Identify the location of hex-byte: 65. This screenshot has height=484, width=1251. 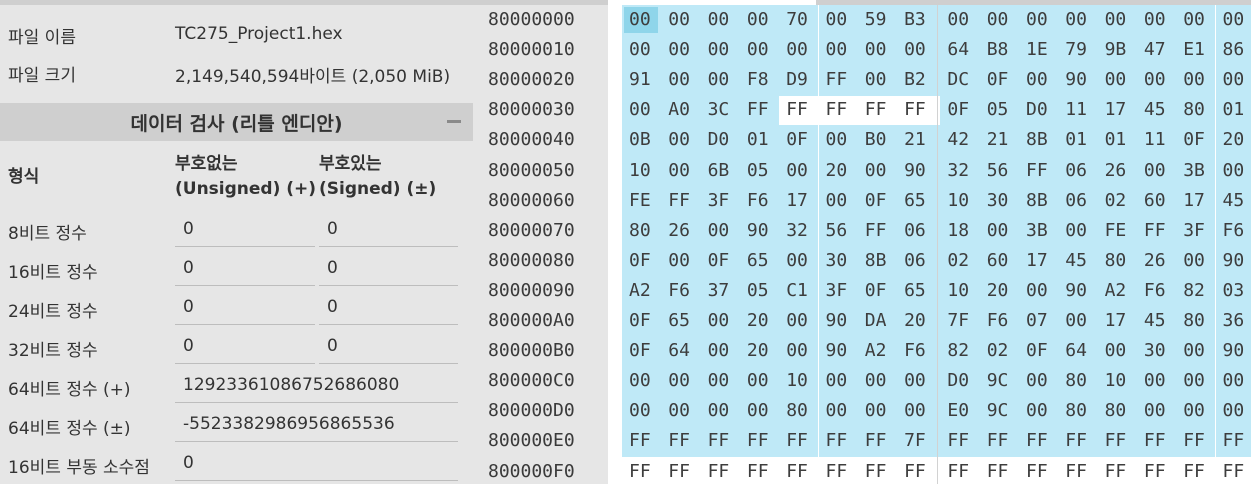
(915, 200).